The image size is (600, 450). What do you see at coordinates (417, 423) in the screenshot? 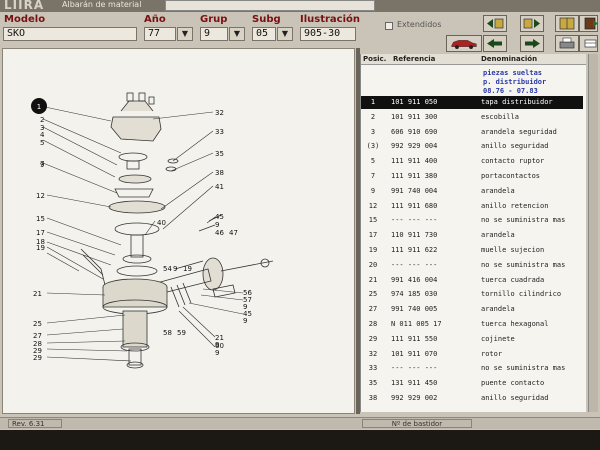
I see `bastidor-field: Nº de bastidor` at bounding box center [417, 423].